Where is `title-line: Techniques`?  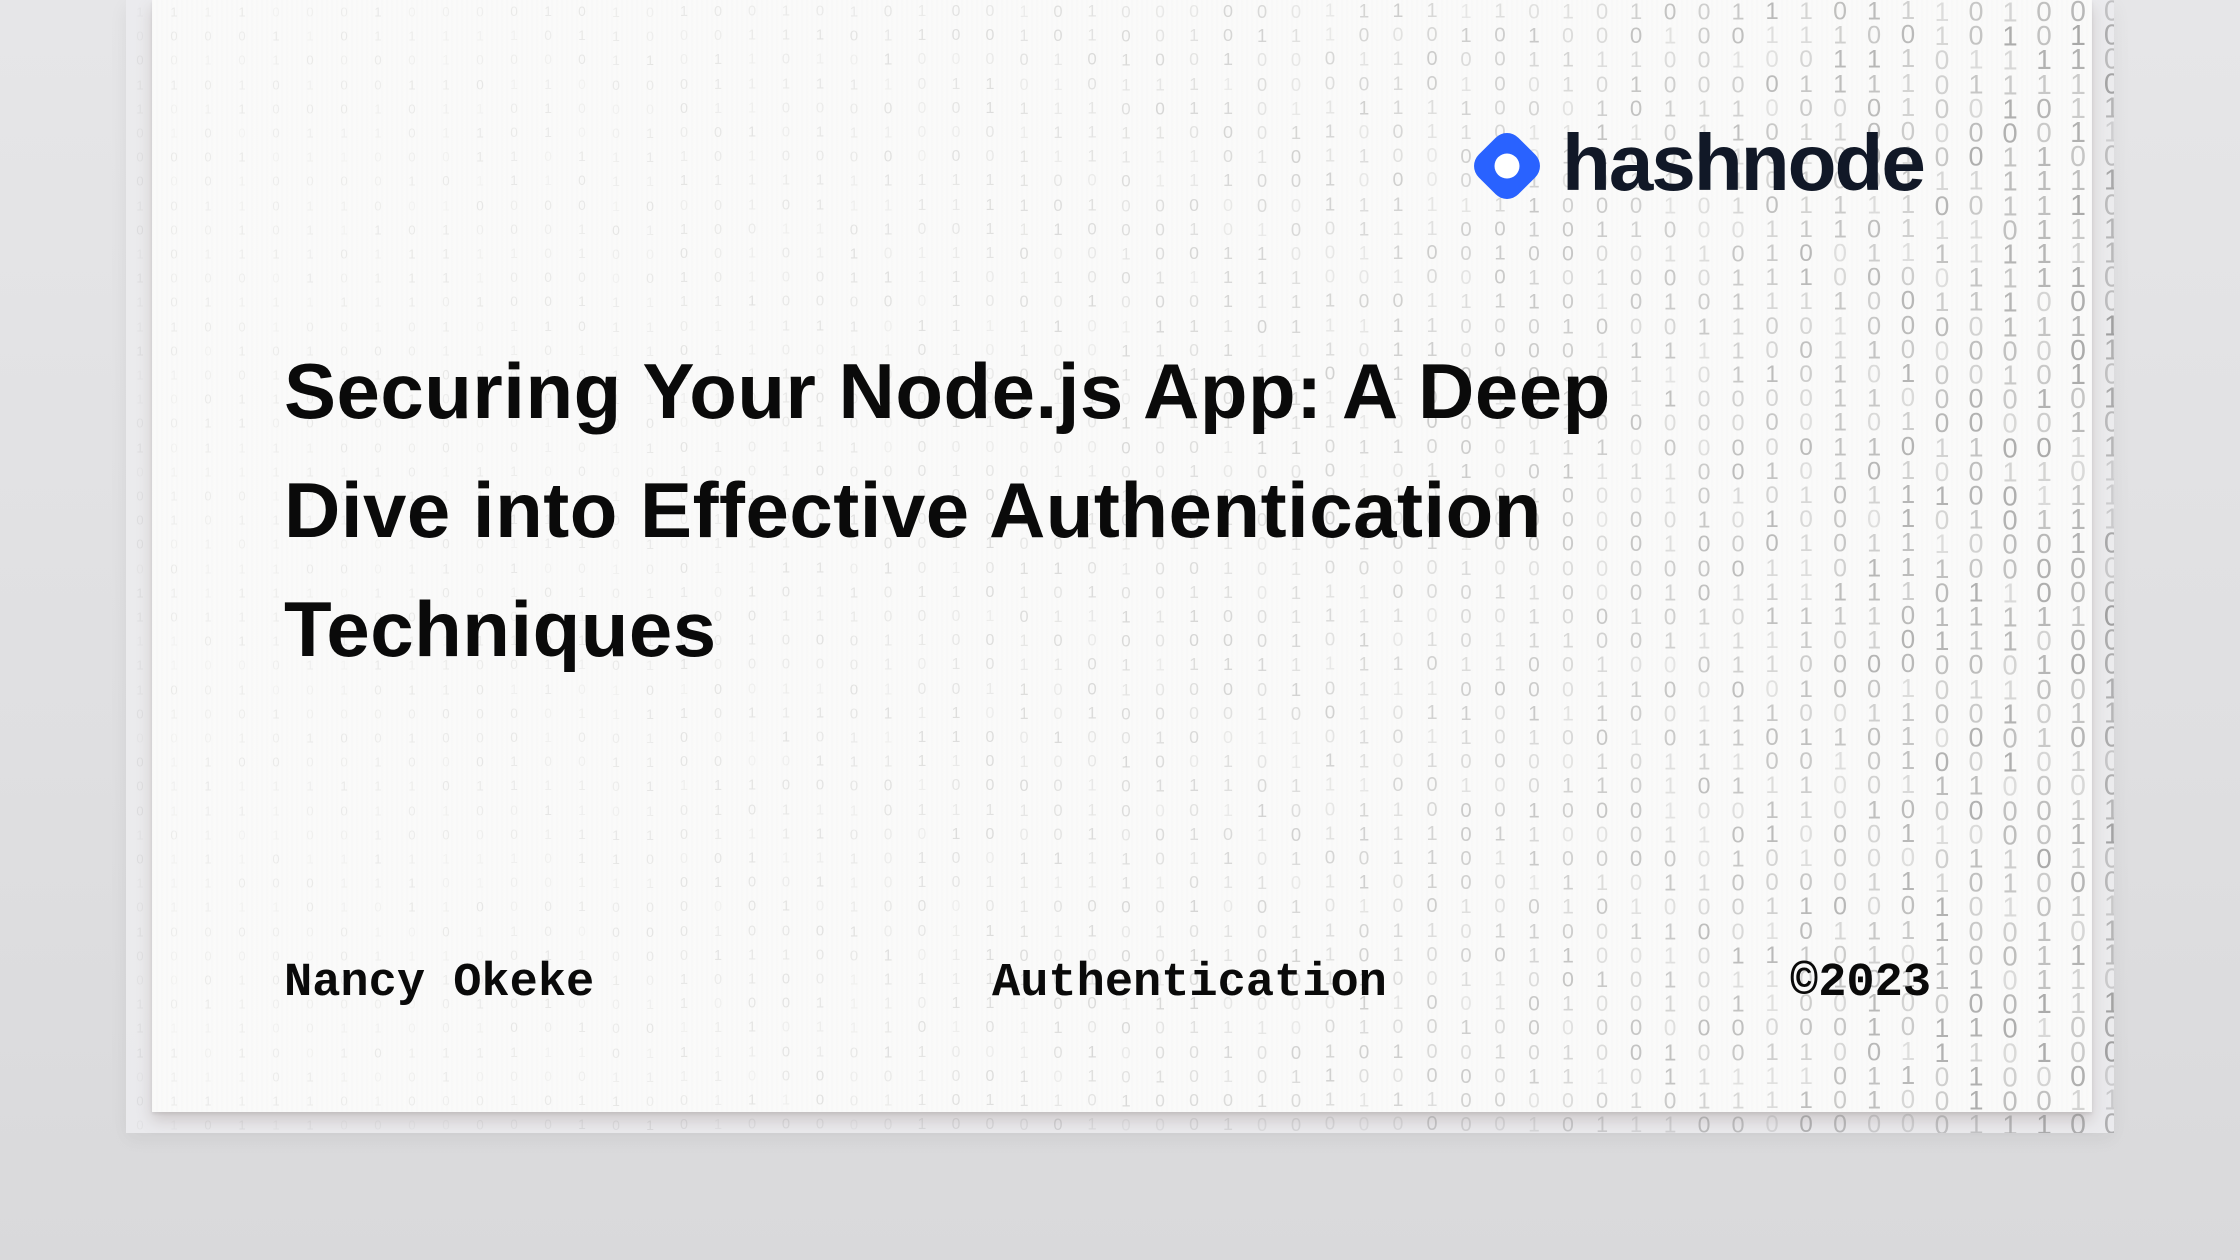 title-line: Techniques is located at coordinates (1054, 629).